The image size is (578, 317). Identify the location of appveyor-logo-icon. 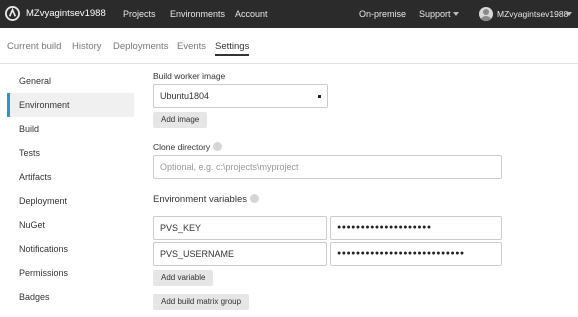
(12, 13).